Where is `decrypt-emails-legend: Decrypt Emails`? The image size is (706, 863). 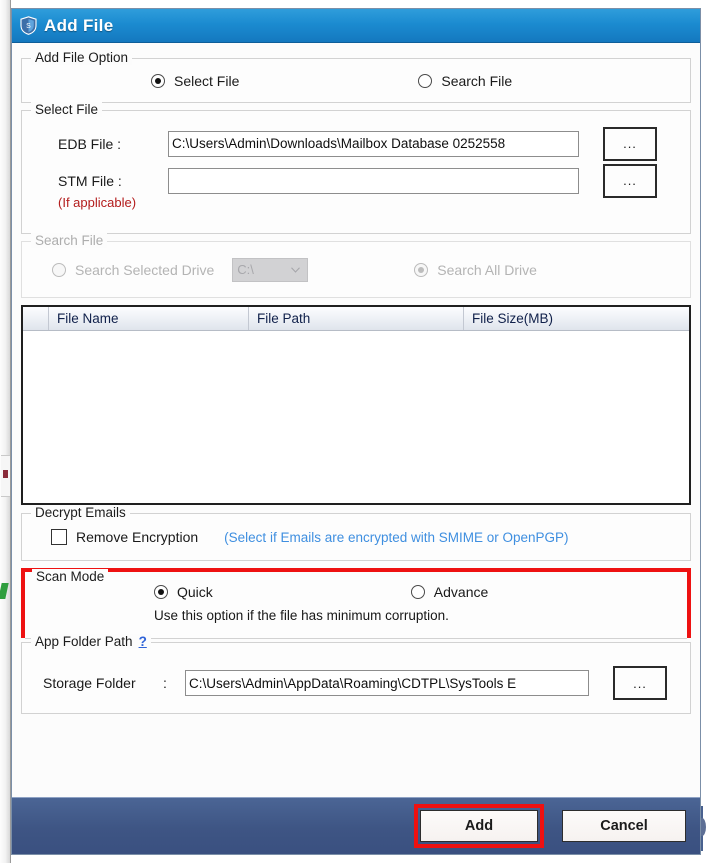
decrypt-emails-legend: Decrypt Emails is located at coordinates (80, 512).